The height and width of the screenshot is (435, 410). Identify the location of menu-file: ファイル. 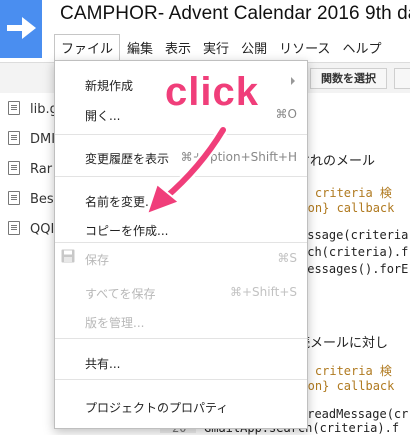
(87, 47).